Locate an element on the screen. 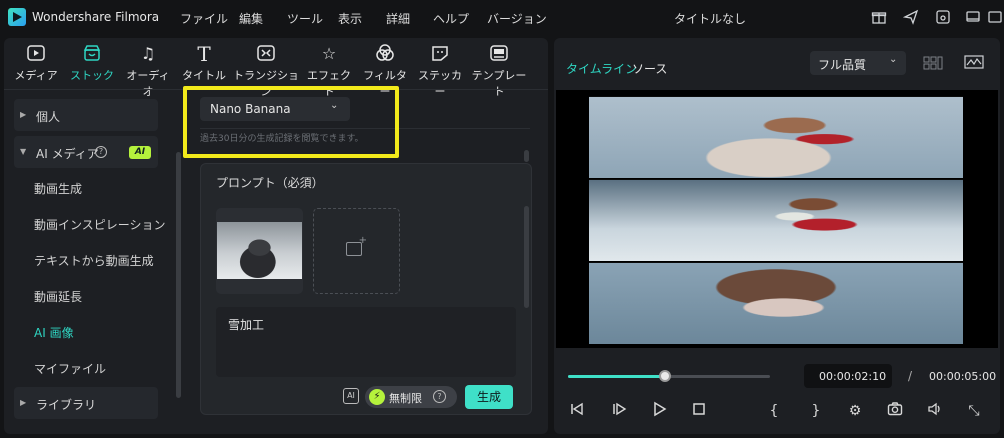 The height and width of the screenshot is (438, 1004). bolt-icon: ⚡ is located at coordinates (377, 397).